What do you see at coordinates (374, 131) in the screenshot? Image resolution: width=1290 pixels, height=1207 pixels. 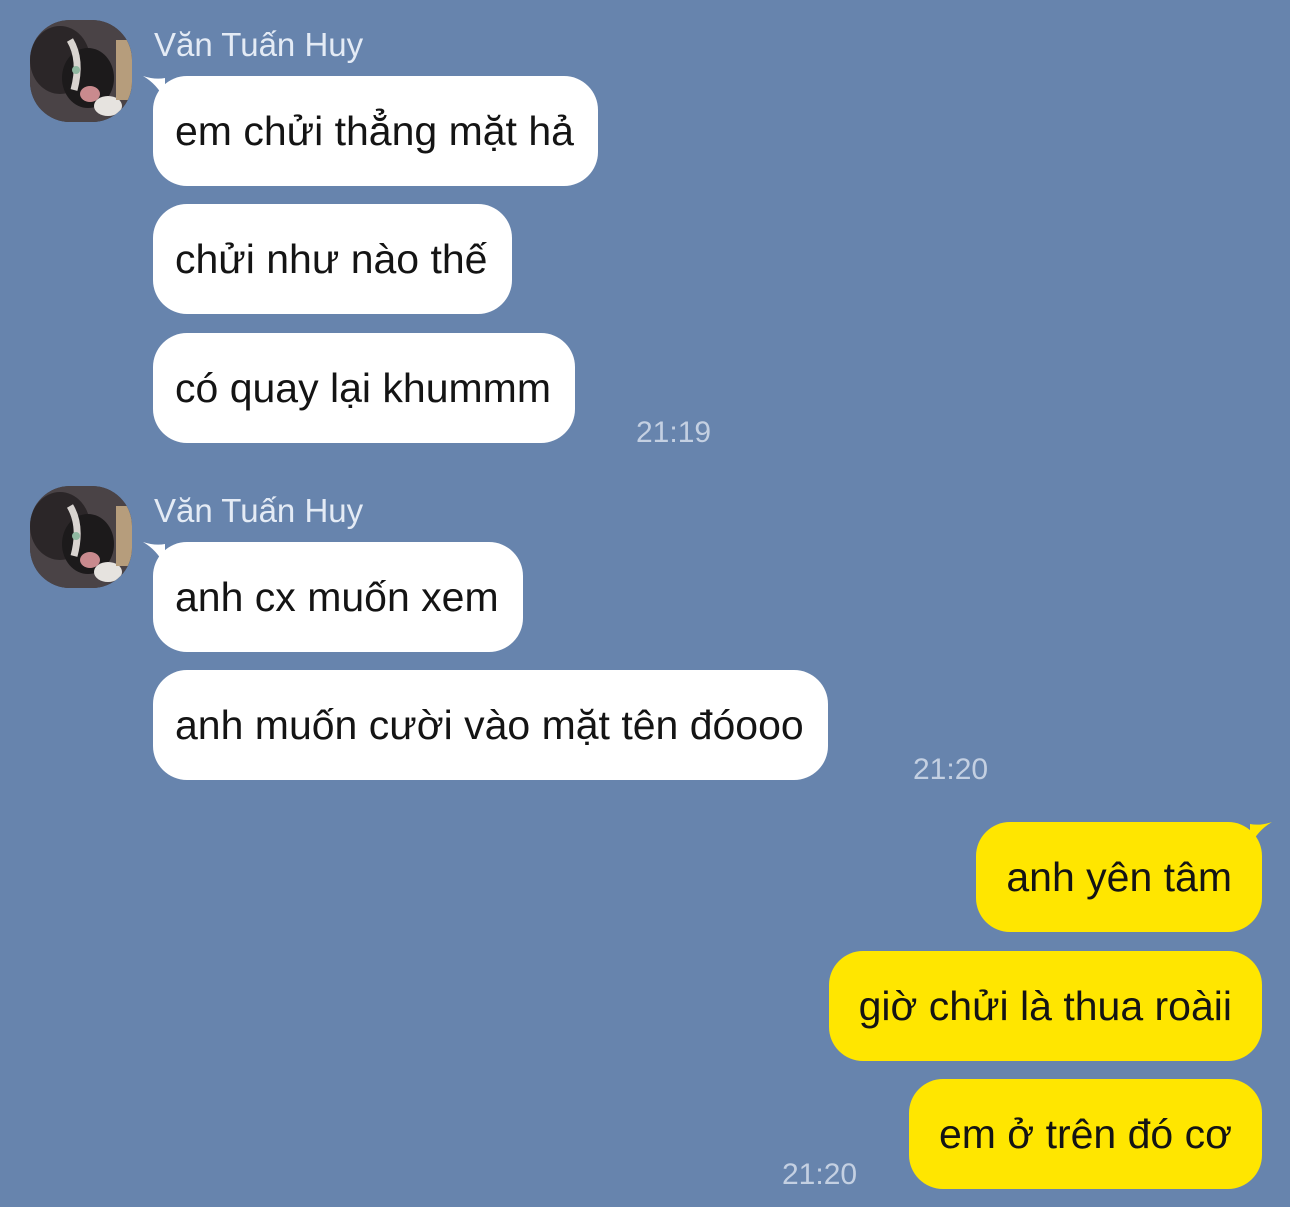 I see `message-text: em chửi thẳng mặt hả` at bounding box center [374, 131].